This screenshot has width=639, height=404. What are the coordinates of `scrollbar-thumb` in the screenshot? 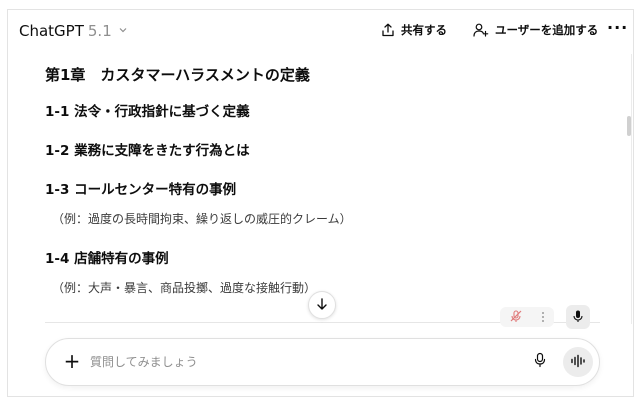 It's located at (629, 126).